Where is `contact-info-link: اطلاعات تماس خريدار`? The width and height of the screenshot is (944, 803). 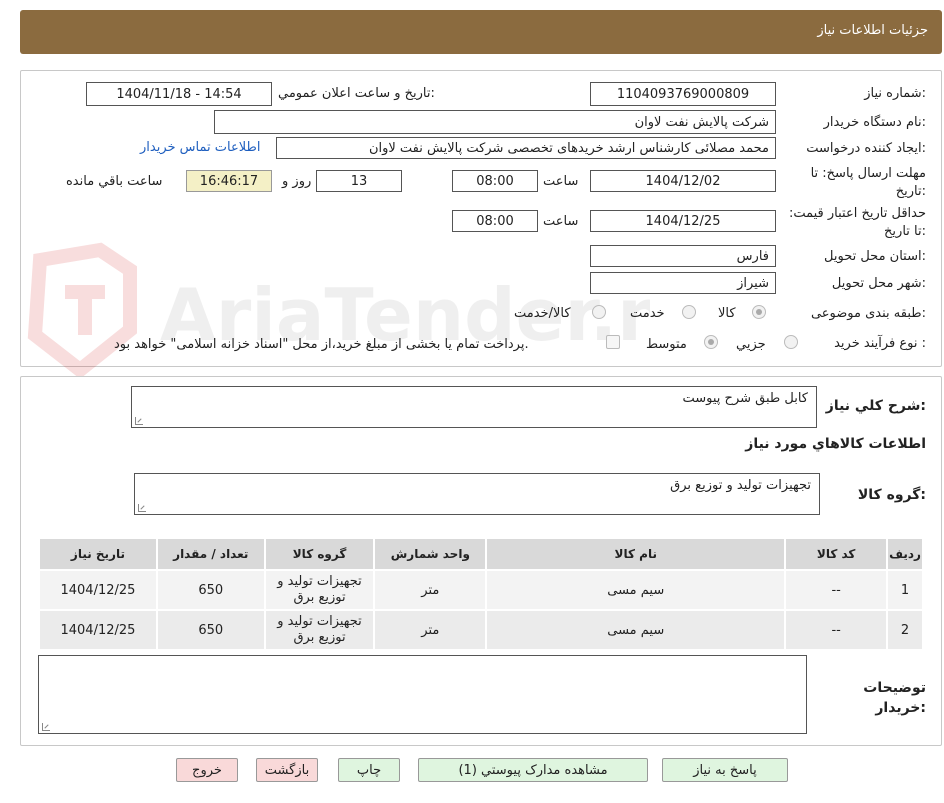
contact-info-link: اطلاعات تماس خريدار is located at coordinates (200, 147).